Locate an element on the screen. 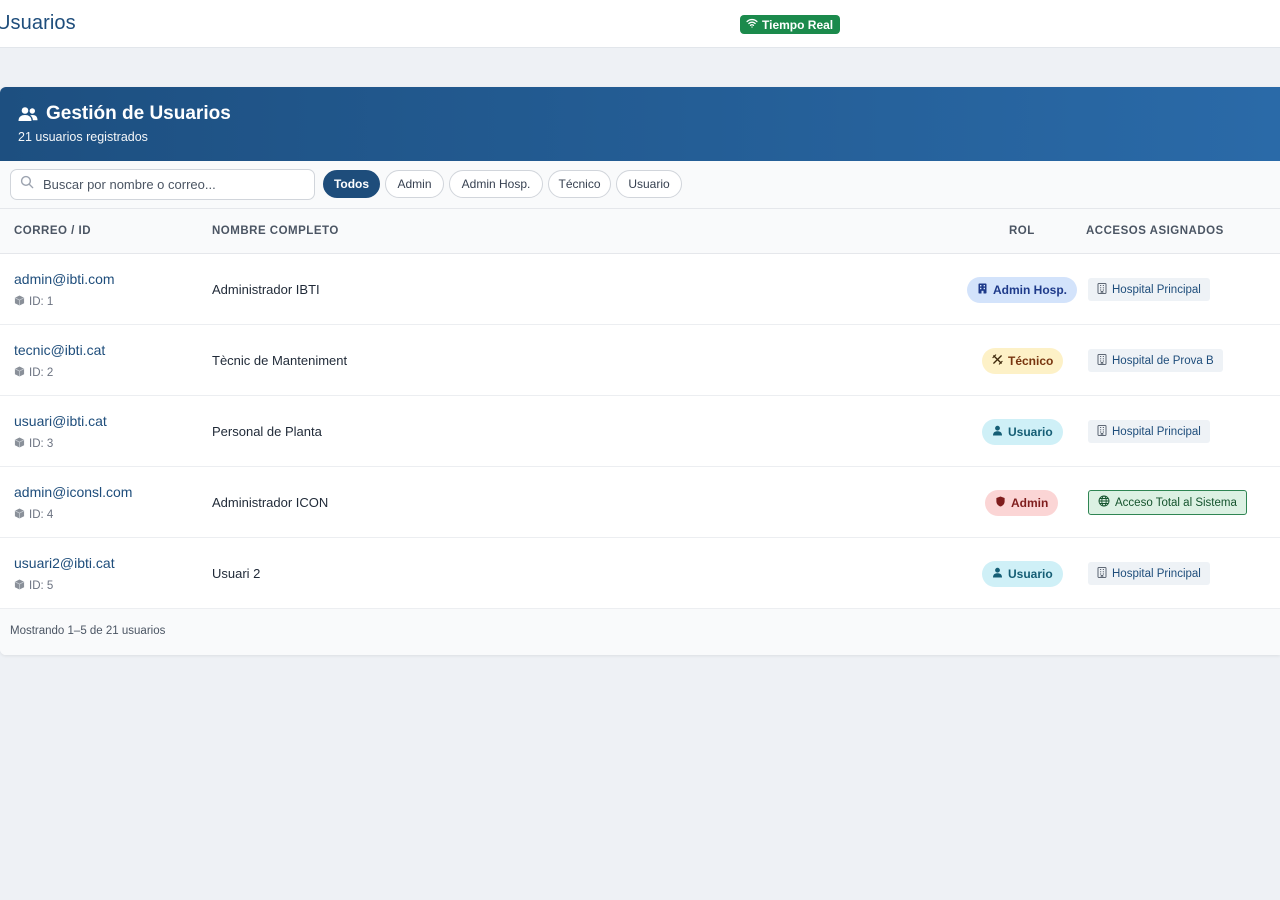 This screenshot has height=900, width=1280. page-title: Usuarios is located at coordinates (38, 23).